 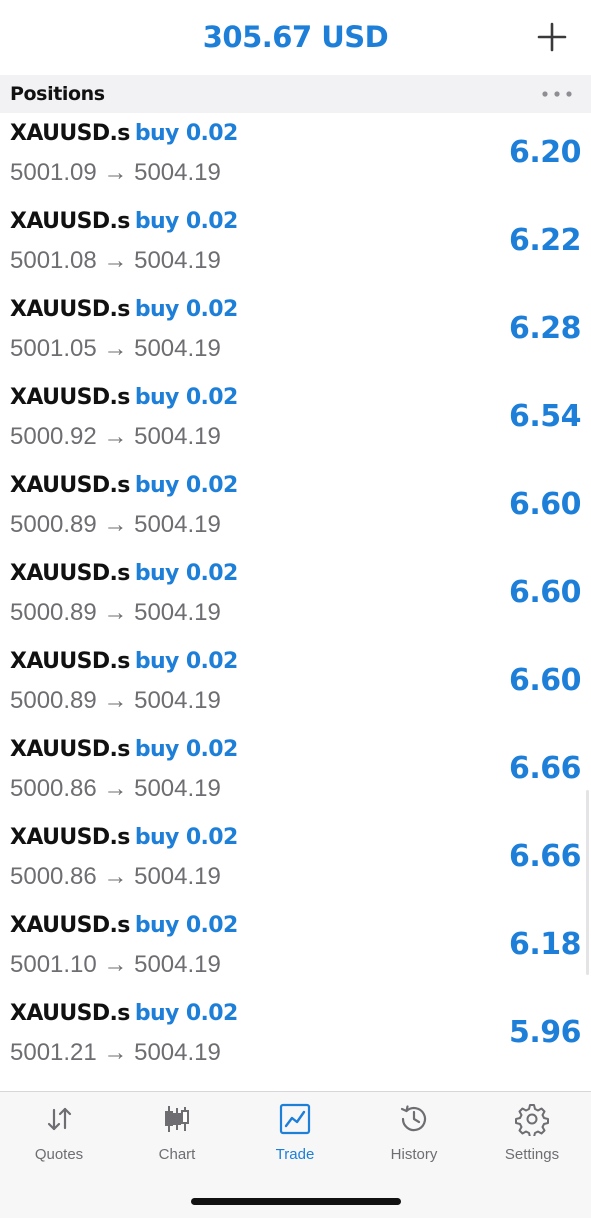 I want to click on position-profit: 6.28, so click(x=545, y=328).